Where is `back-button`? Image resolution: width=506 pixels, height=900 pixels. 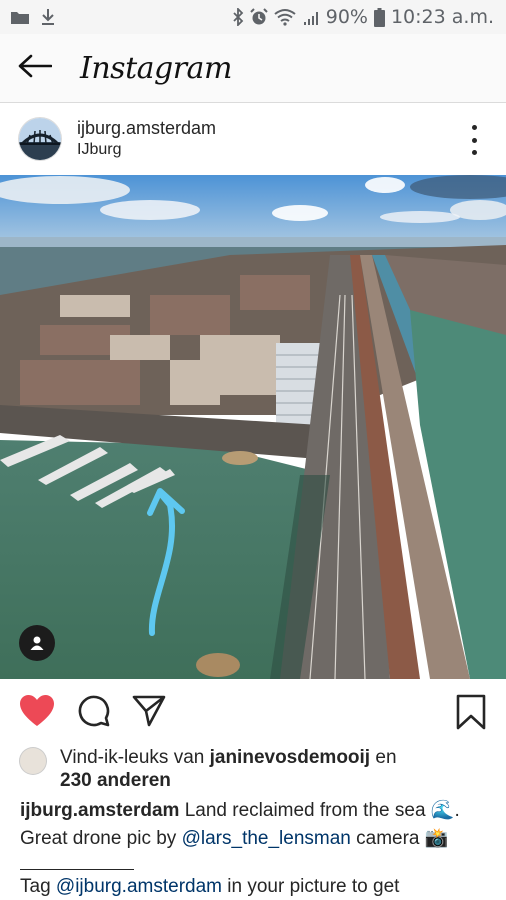
back-button is located at coordinates (35, 68).